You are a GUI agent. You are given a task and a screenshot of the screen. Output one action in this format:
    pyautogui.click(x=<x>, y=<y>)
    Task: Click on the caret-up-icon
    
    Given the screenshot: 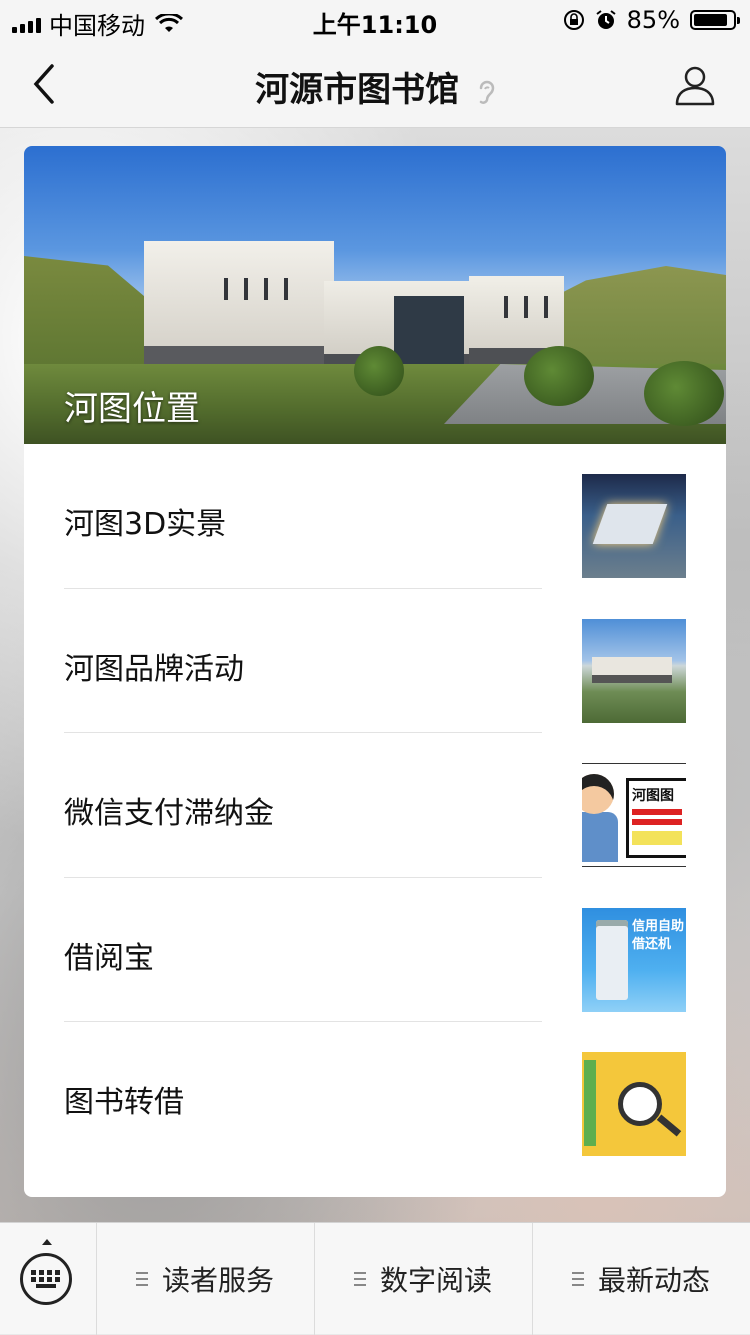 What is the action you would take?
    pyautogui.click(x=47, y=1242)
    